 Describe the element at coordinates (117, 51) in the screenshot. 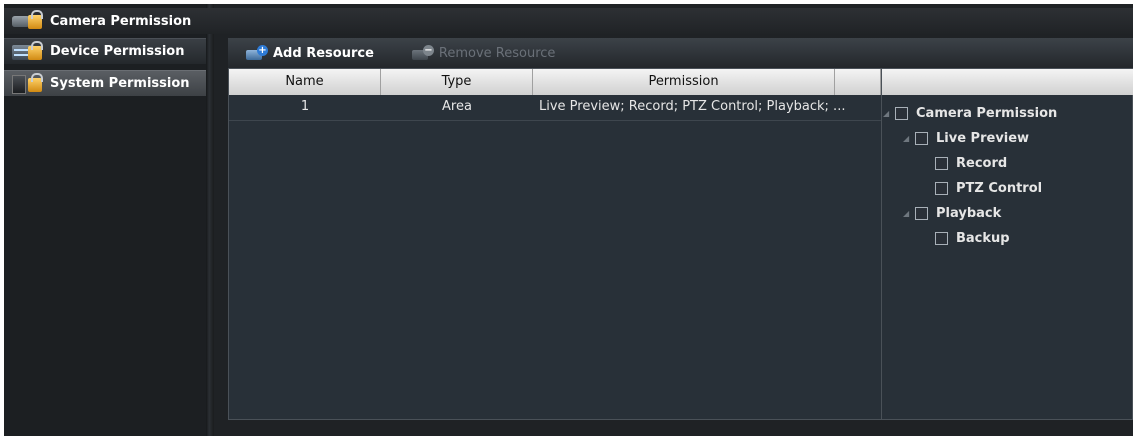

I see `sidebar-item-label: Device Permission` at that location.